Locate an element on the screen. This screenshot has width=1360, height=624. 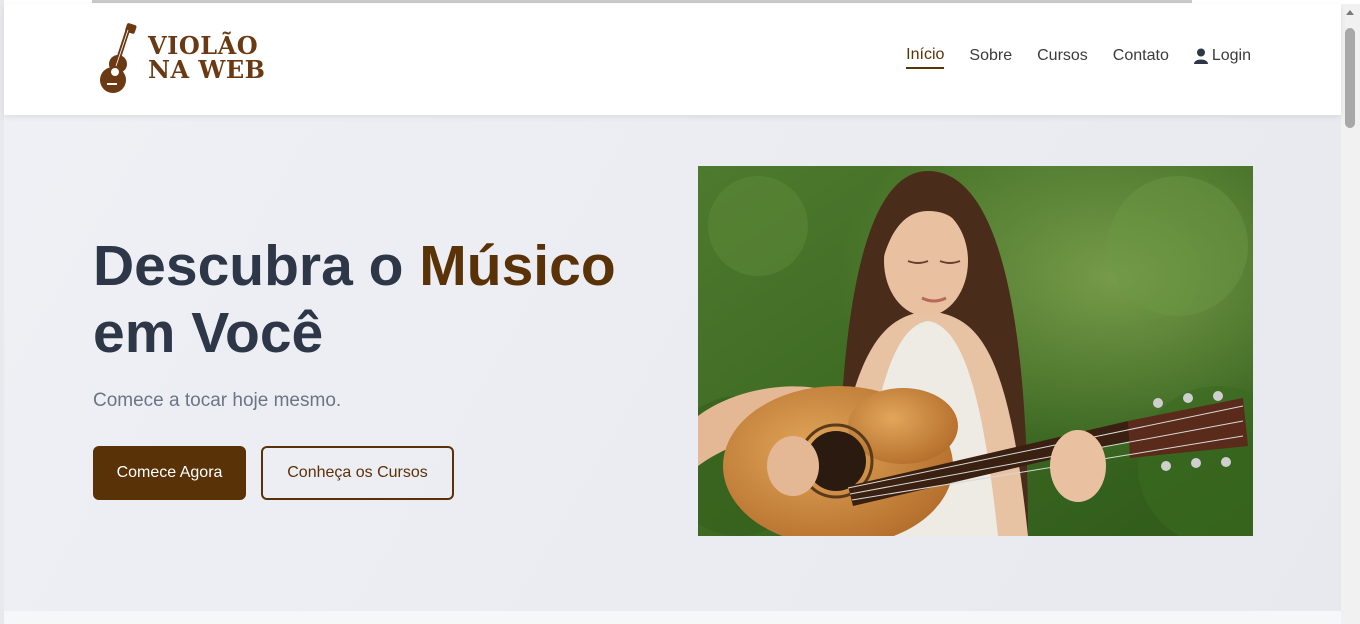
hero-subtitle: Comece a tocar hoje mesmo. is located at coordinates (217, 400).